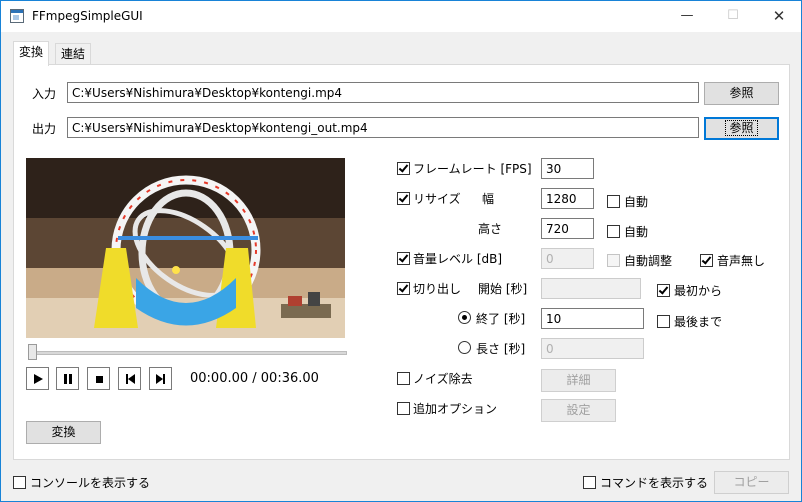  Describe the element at coordinates (188, 353) in the screenshot. I see `seek-slider-track` at that location.